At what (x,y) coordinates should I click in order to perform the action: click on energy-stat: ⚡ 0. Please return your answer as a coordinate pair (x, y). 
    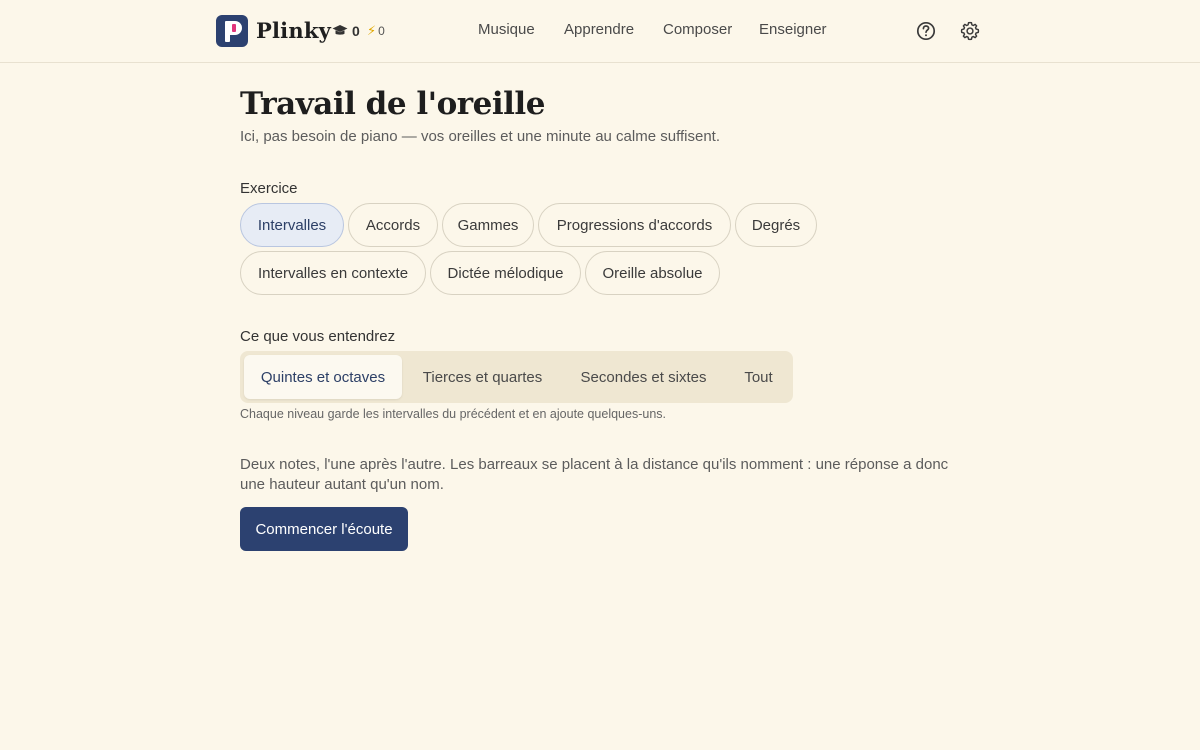
    Looking at the image, I should click on (376, 31).